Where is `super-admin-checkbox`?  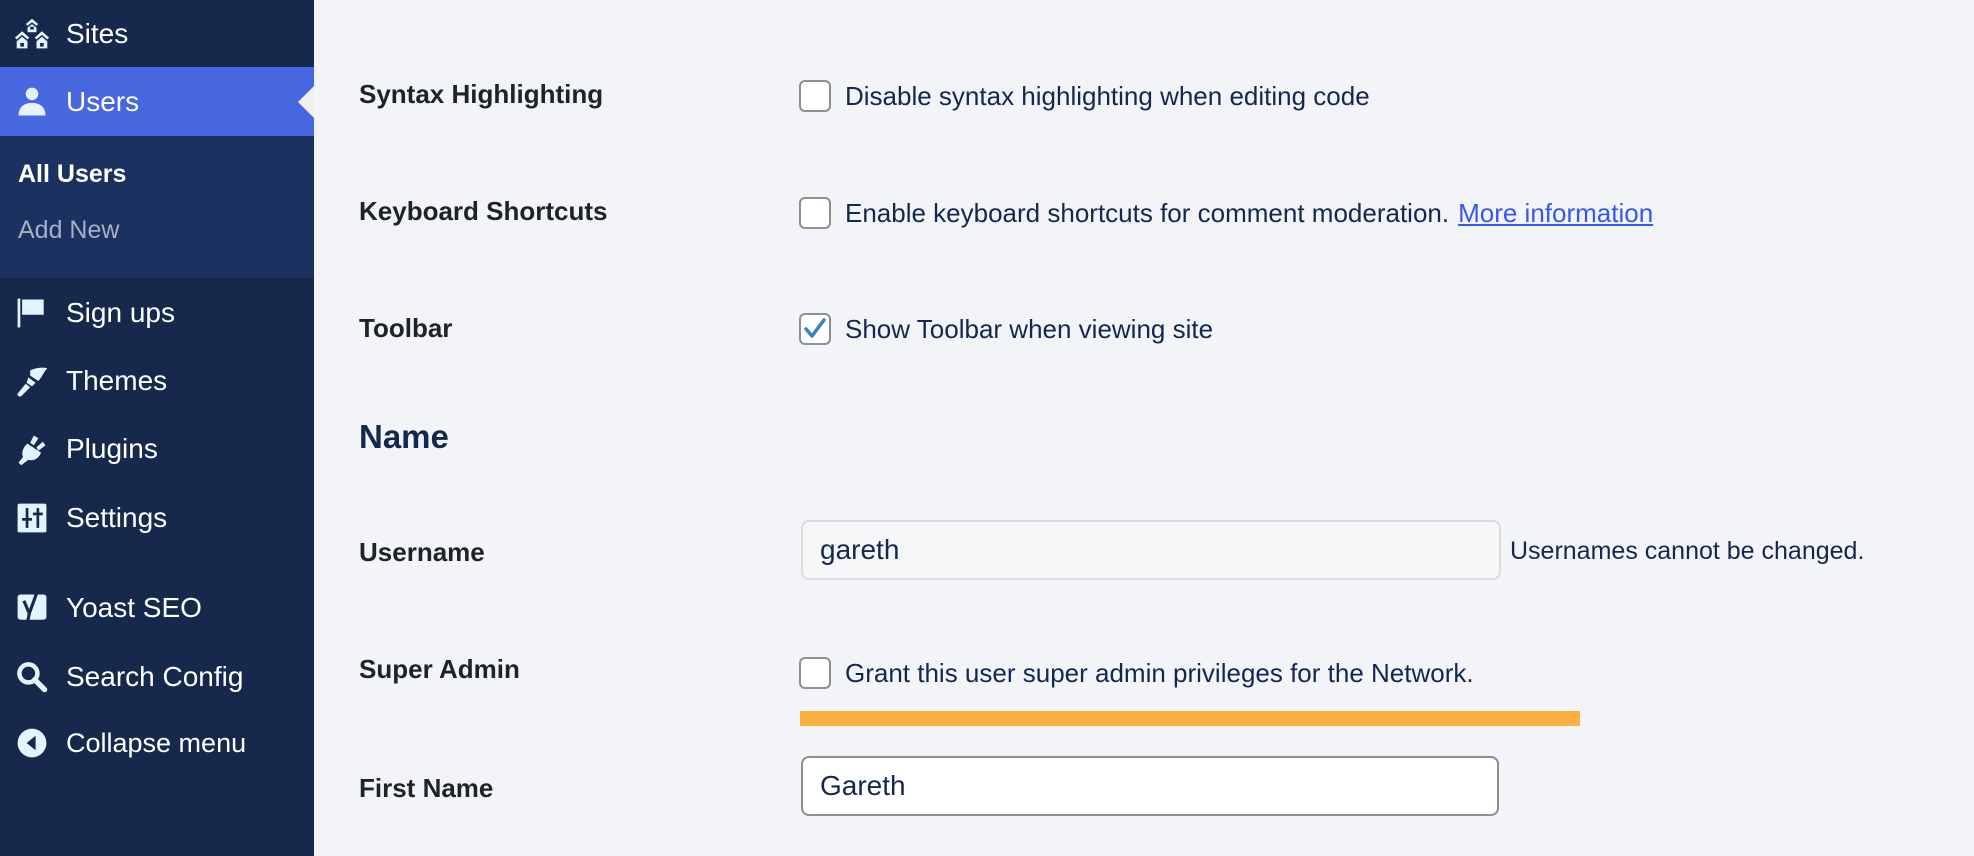
super-admin-checkbox is located at coordinates (815, 673).